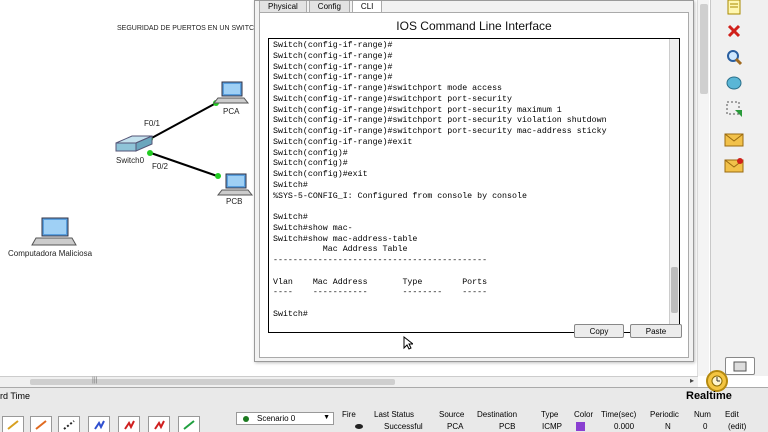  I want to click on terminal-line: Mac Address Table, so click(340, 250).